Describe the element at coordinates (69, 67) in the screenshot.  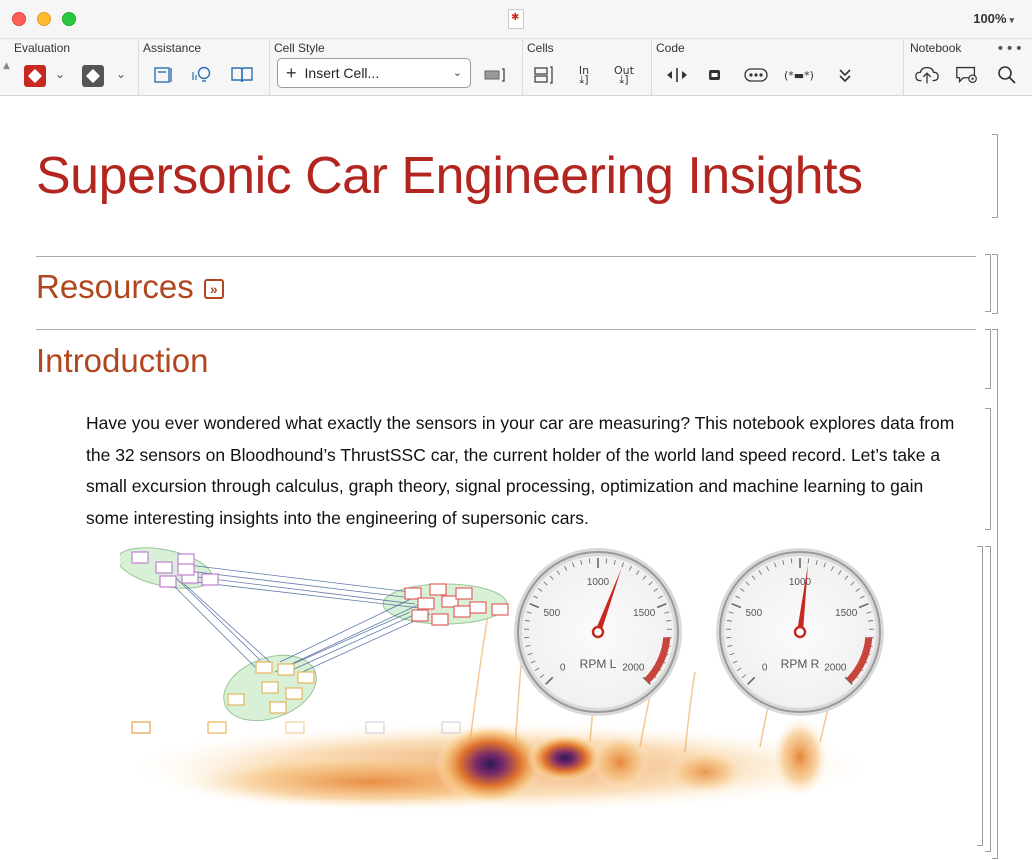
I see `evaluation-group: Evaluation ⌄ ⌄` at that location.